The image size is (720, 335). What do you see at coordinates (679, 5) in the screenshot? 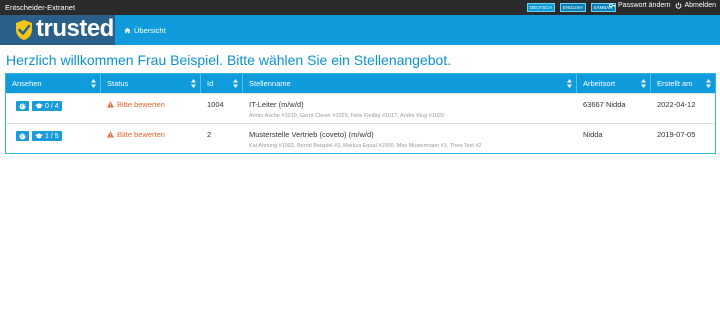
I see `power-icon` at bounding box center [679, 5].